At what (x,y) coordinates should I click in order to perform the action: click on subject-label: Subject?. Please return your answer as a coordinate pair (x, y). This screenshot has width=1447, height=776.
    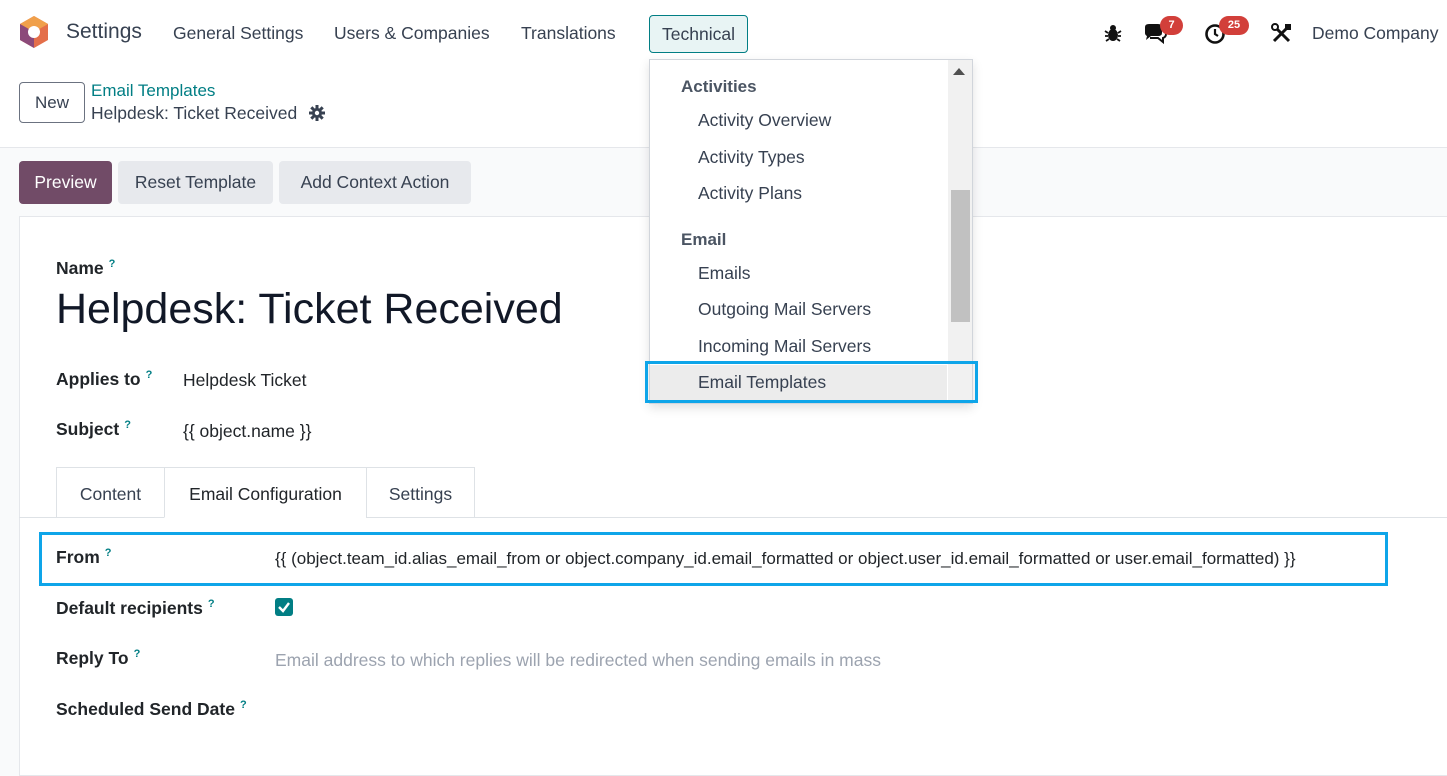
    Looking at the image, I should click on (93, 429).